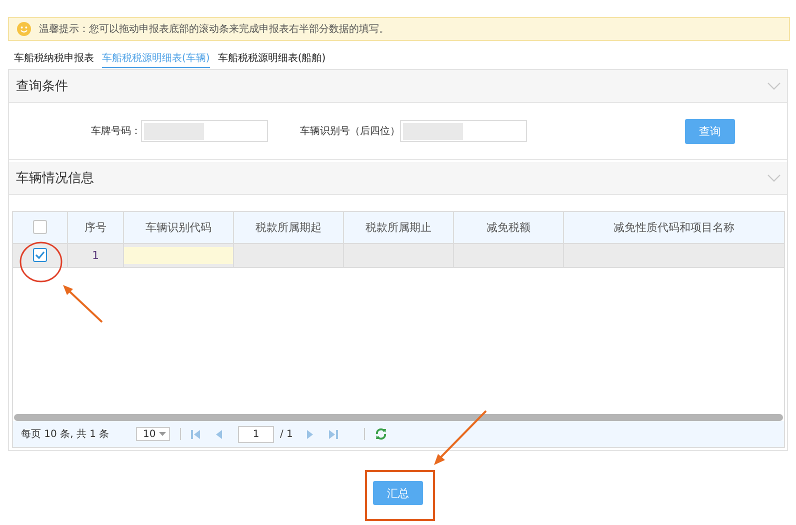  Describe the element at coordinates (380, 434) in the screenshot. I see `refresh-icon` at that location.